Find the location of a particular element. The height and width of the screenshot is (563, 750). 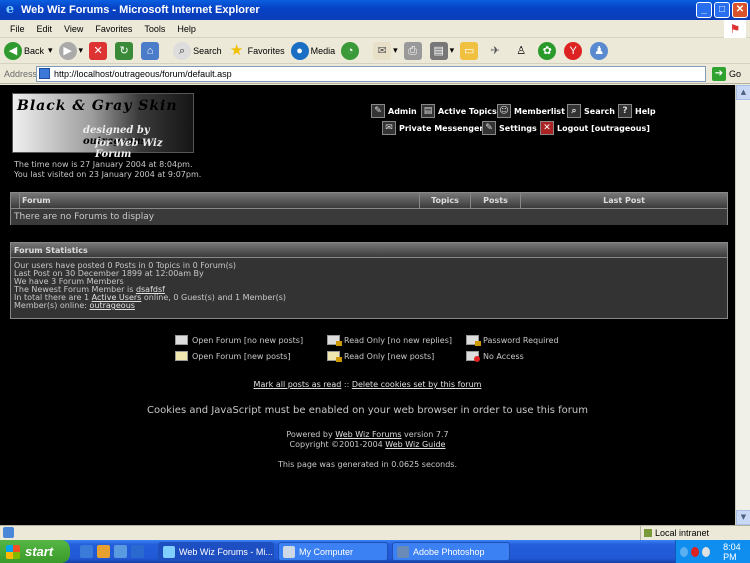

edit-button: ▤ ▾ is located at coordinates (441, 50).